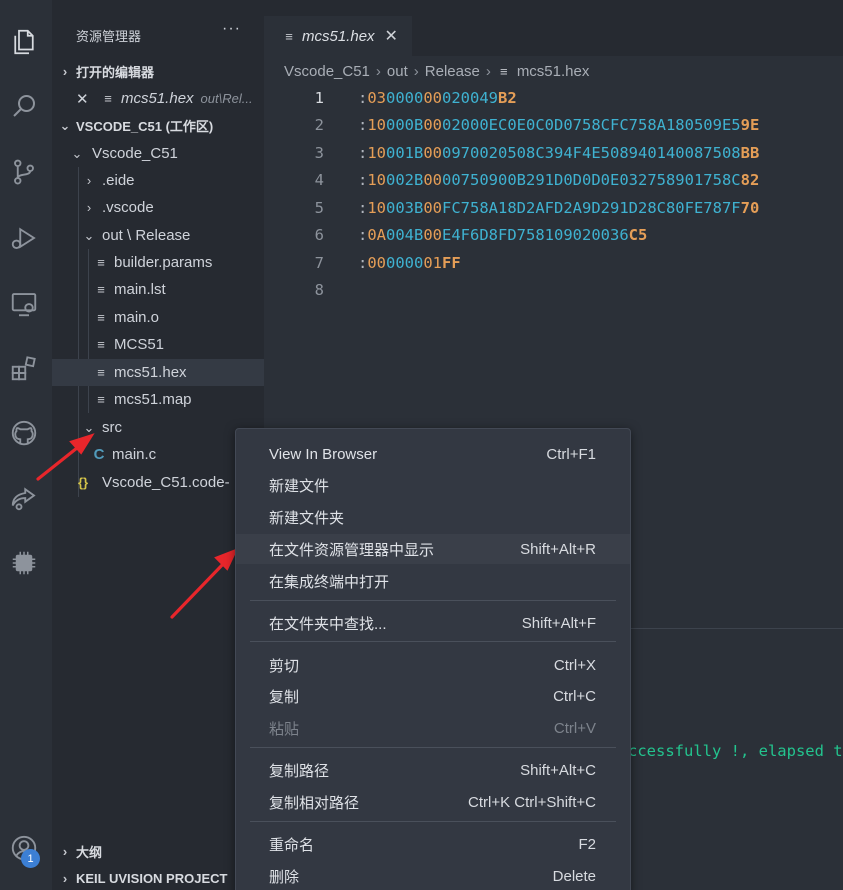 Image resolution: width=843 pixels, height=890 pixels. What do you see at coordinates (24, 433) in the screenshot?
I see `github-icon` at bounding box center [24, 433].